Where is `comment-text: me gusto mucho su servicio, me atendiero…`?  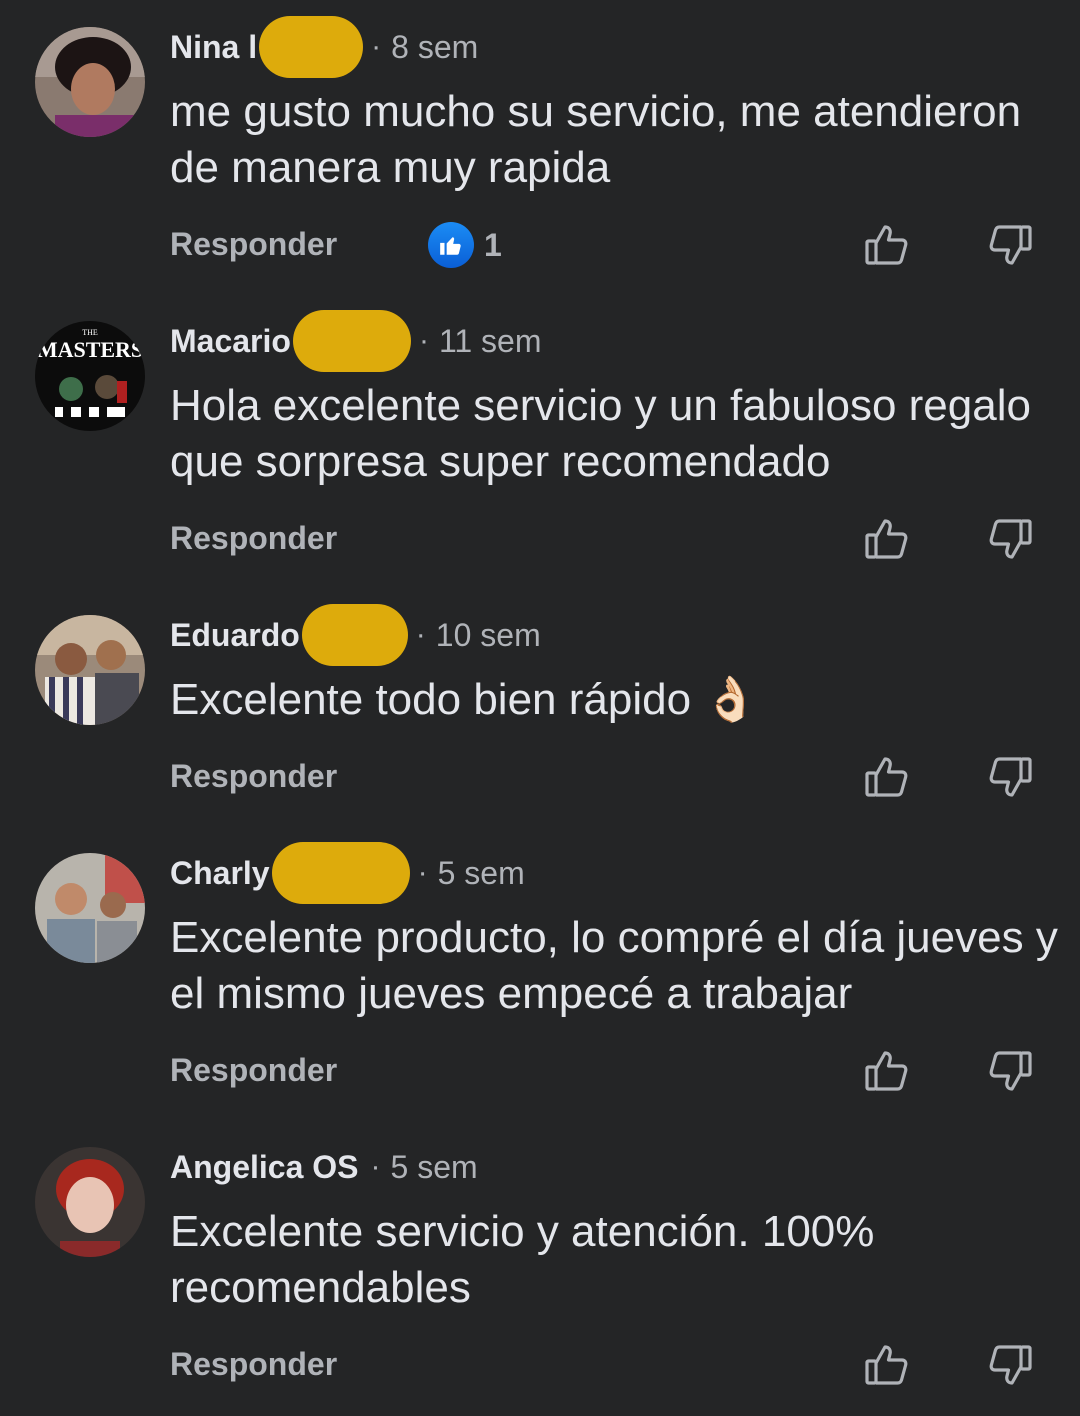
comment-text: me gusto mucho su servicio, me atendiero… is located at coordinates (596, 139).